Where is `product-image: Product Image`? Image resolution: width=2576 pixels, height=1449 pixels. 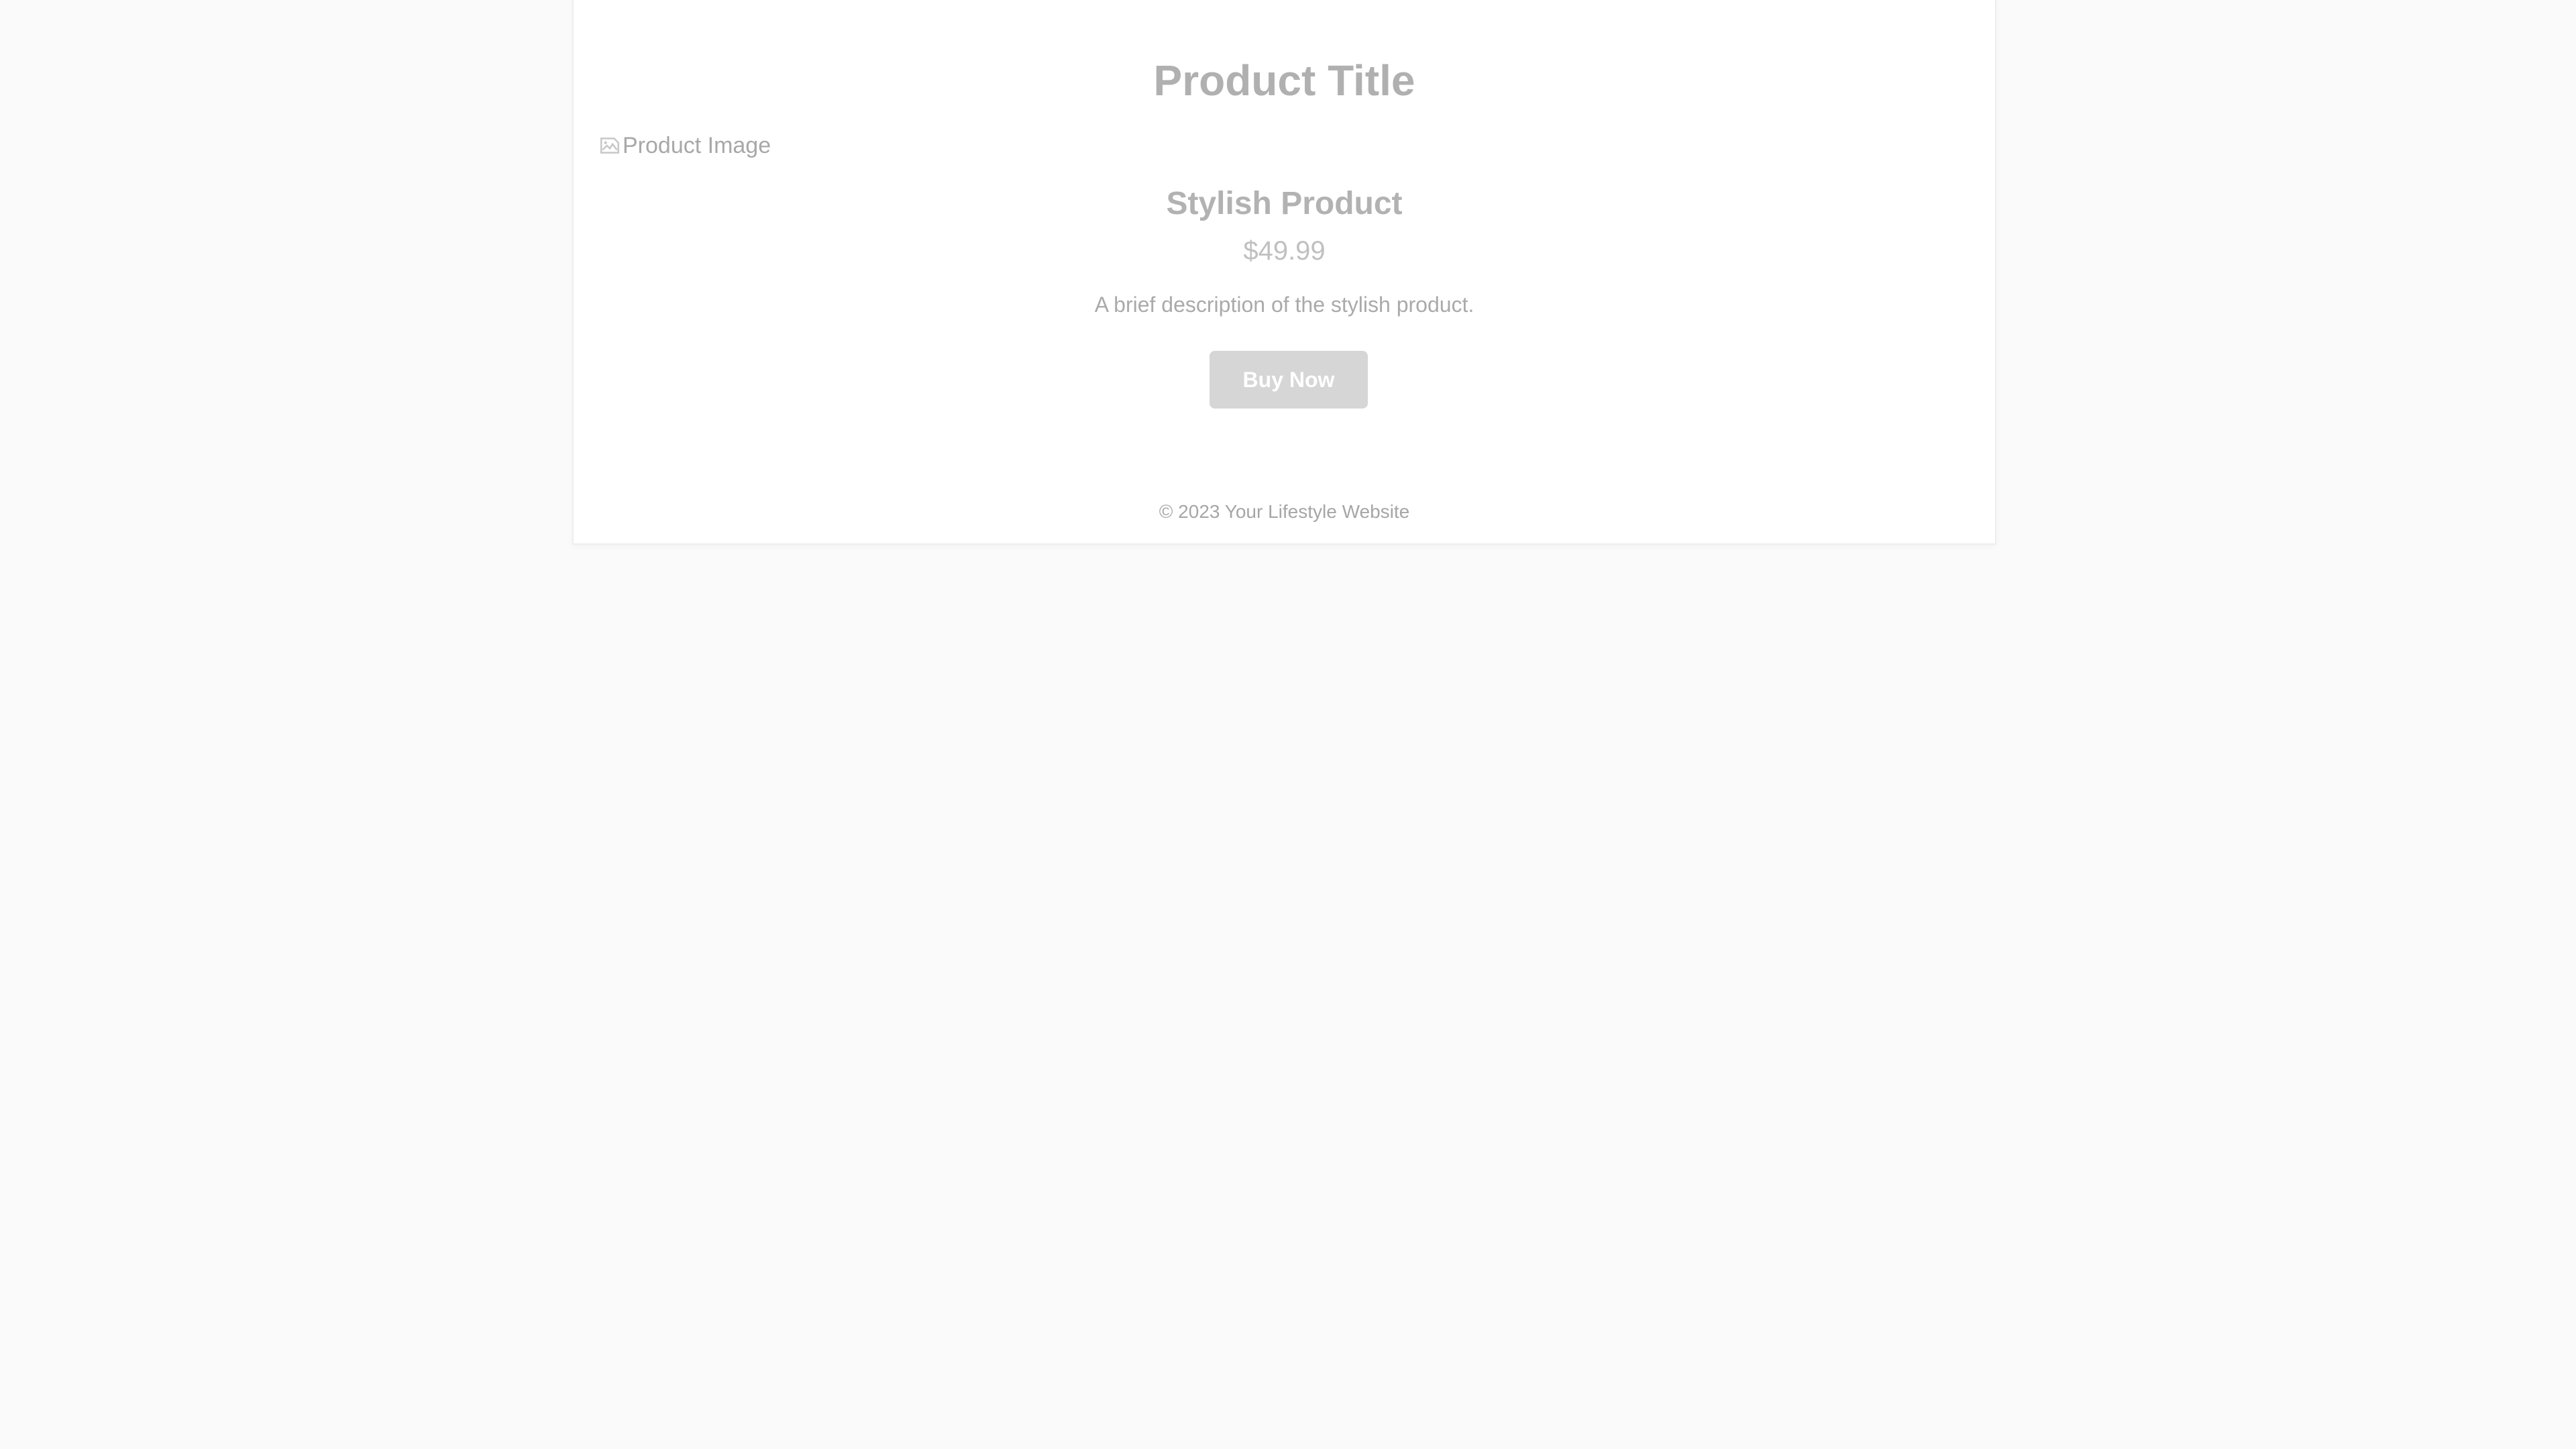
product-image: Product Image is located at coordinates (684, 145).